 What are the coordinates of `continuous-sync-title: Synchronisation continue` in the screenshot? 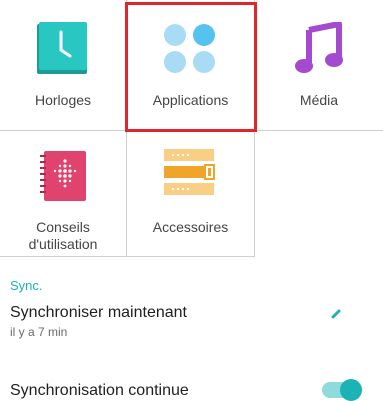 It's located at (99, 391).